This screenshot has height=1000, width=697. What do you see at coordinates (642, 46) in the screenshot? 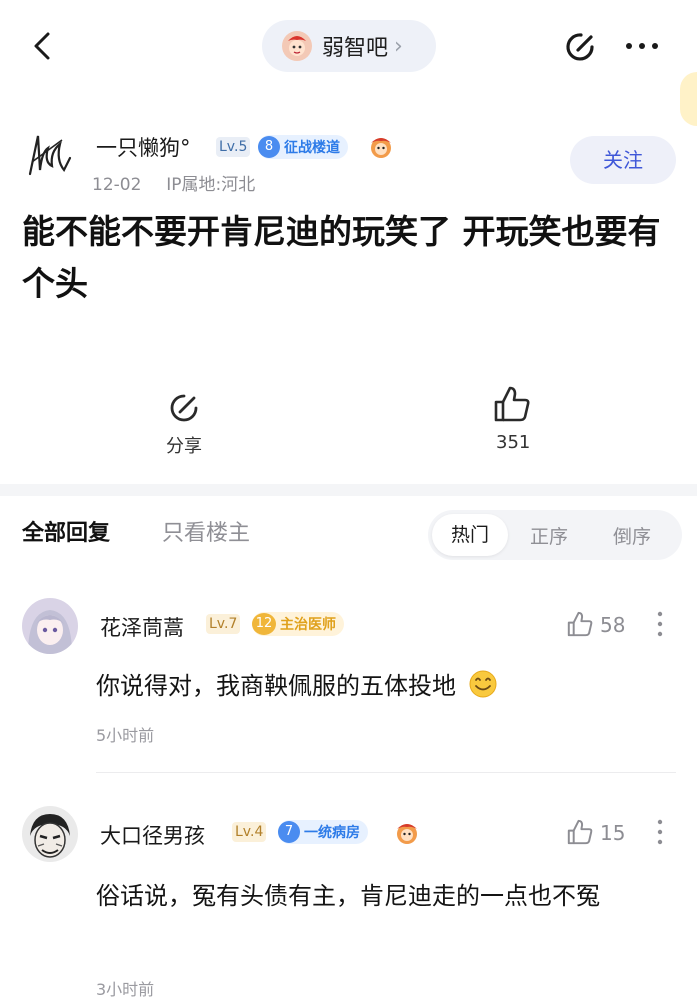
I see `more-dots-icon` at bounding box center [642, 46].